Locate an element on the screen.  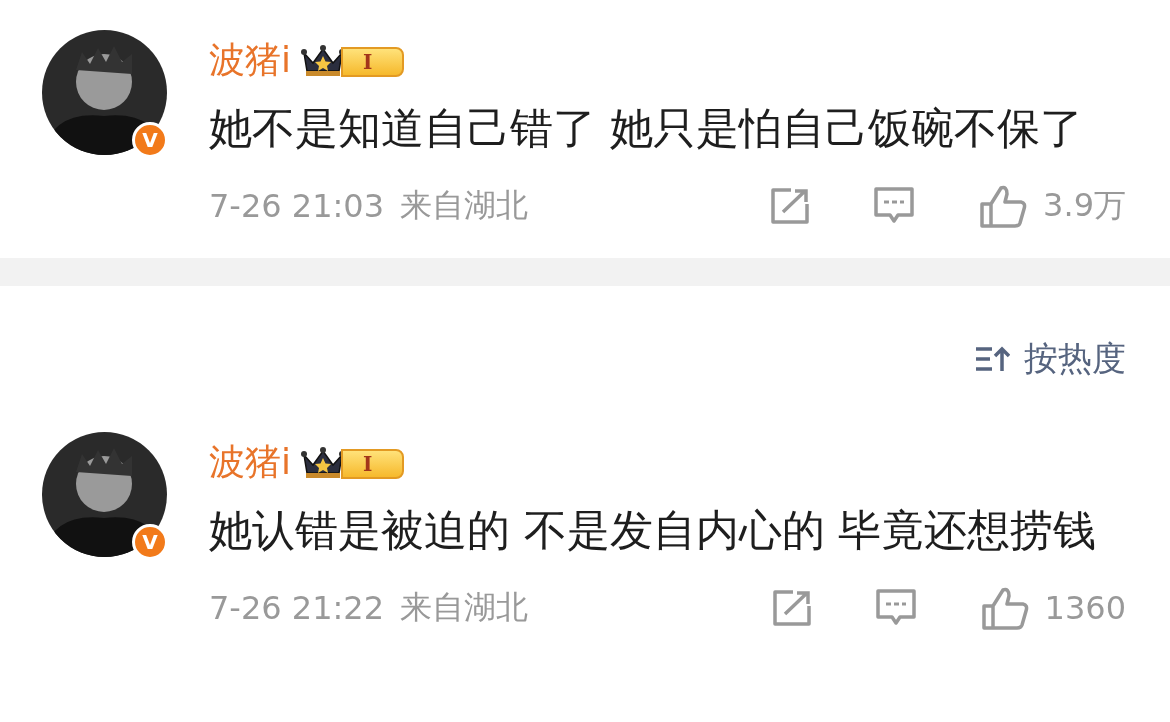
sort-icon is located at coordinates (992, 359).